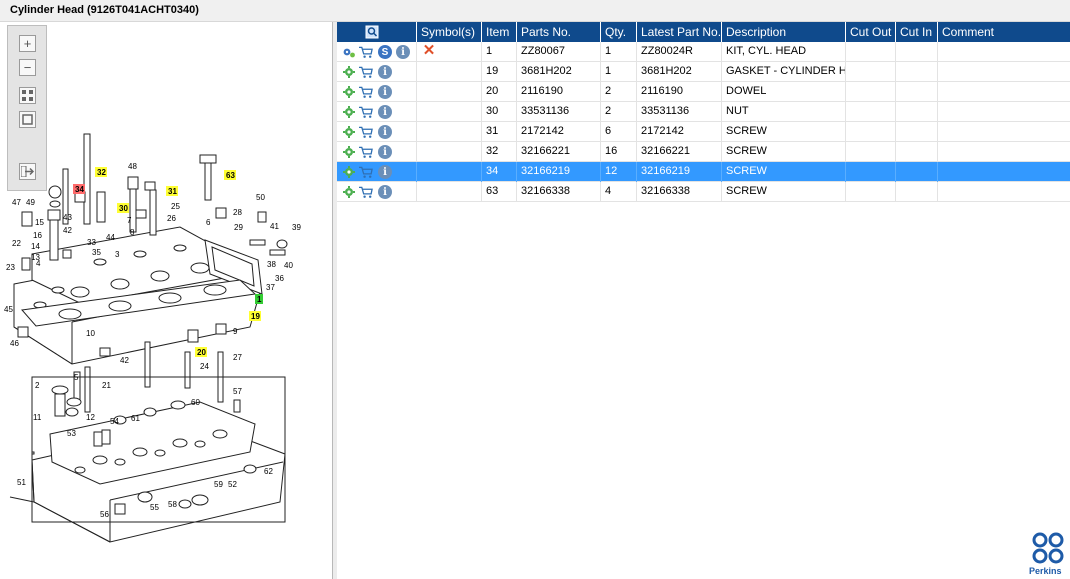 Image resolution: width=1070 pixels, height=579 pixels. Describe the element at coordinates (703, 152) in the screenshot. I see `table-row: i 32 32166221 16 32166221 SCREW` at that location.